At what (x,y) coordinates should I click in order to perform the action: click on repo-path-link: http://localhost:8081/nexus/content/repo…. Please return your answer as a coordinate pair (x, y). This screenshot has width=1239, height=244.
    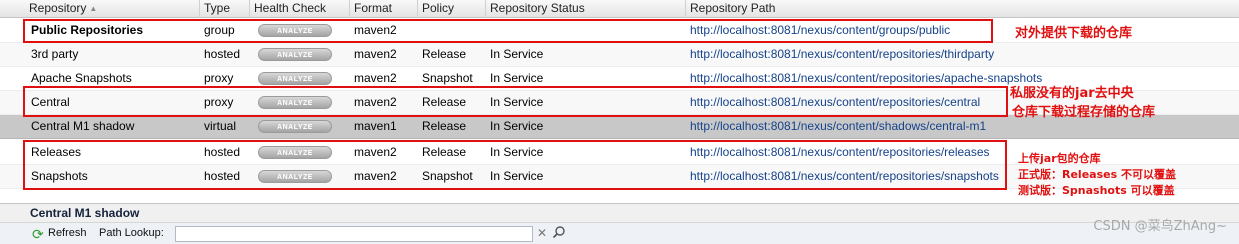
    Looking at the image, I should click on (962, 54).